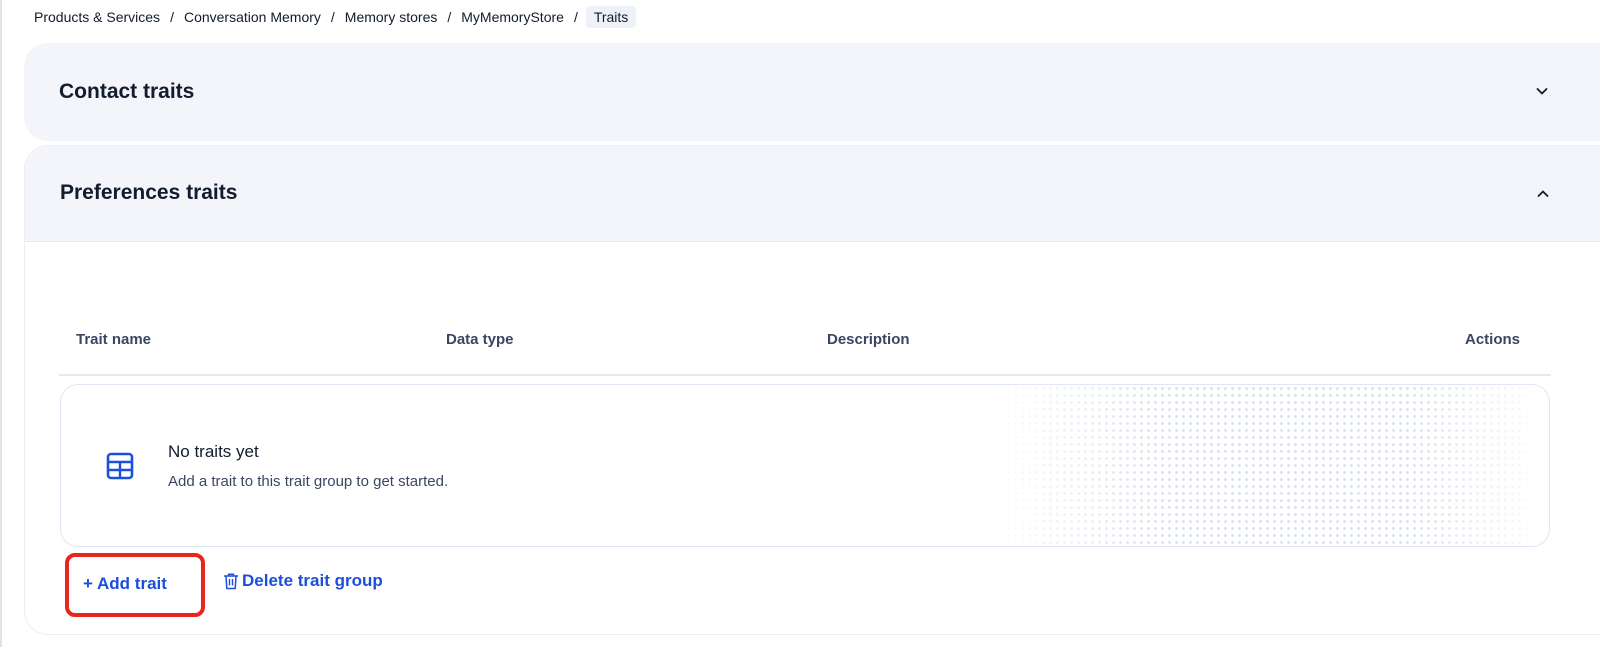 Image resolution: width=1600 pixels, height=647 pixels. What do you see at coordinates (1, 323) in the screenshot?
I see `left-border` at bounding box center [1, 323].